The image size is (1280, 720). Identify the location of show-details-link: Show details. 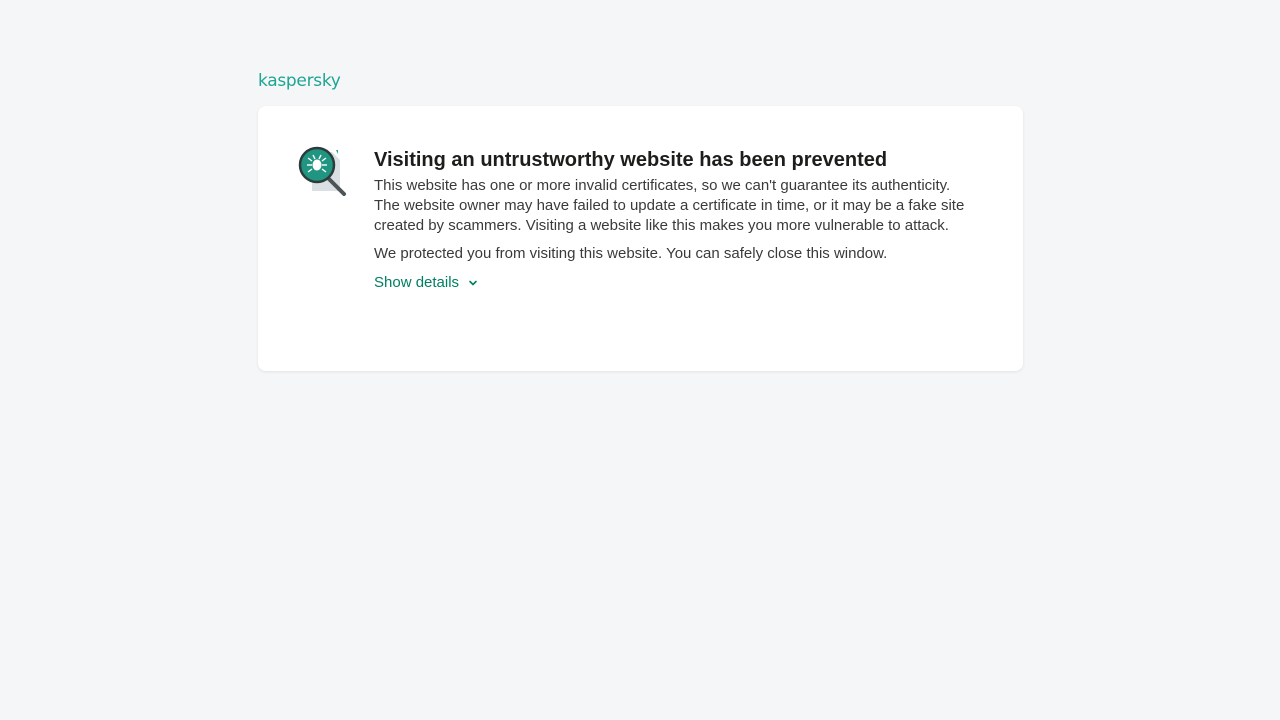
(426, 283).